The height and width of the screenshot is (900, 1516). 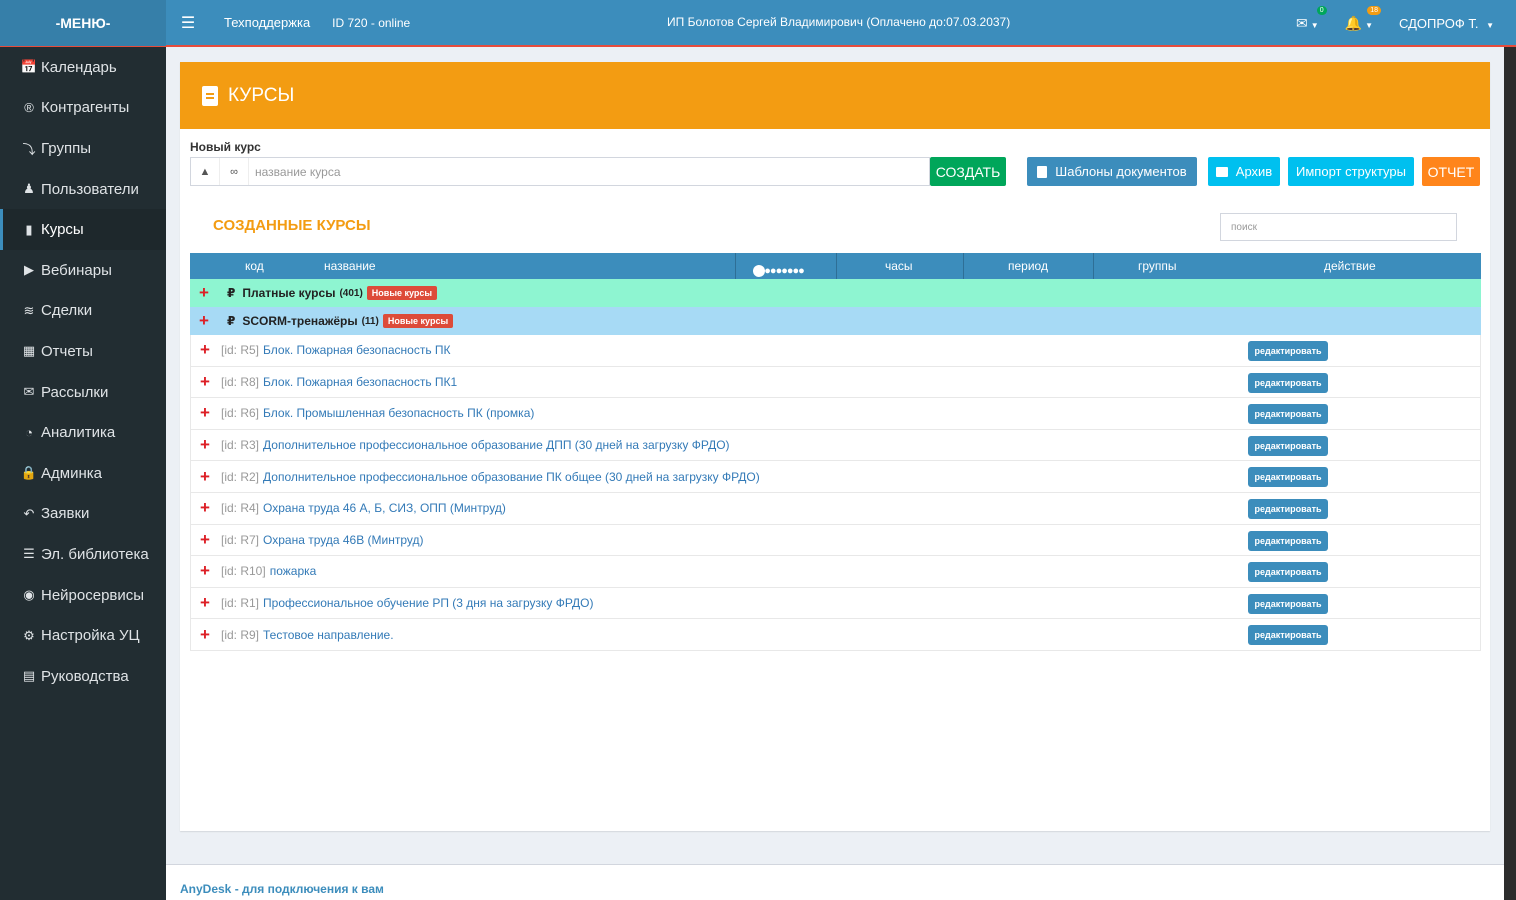 I want to click on sidebar-item-deals: ≋ Сделки, so click(x=83, y=311).